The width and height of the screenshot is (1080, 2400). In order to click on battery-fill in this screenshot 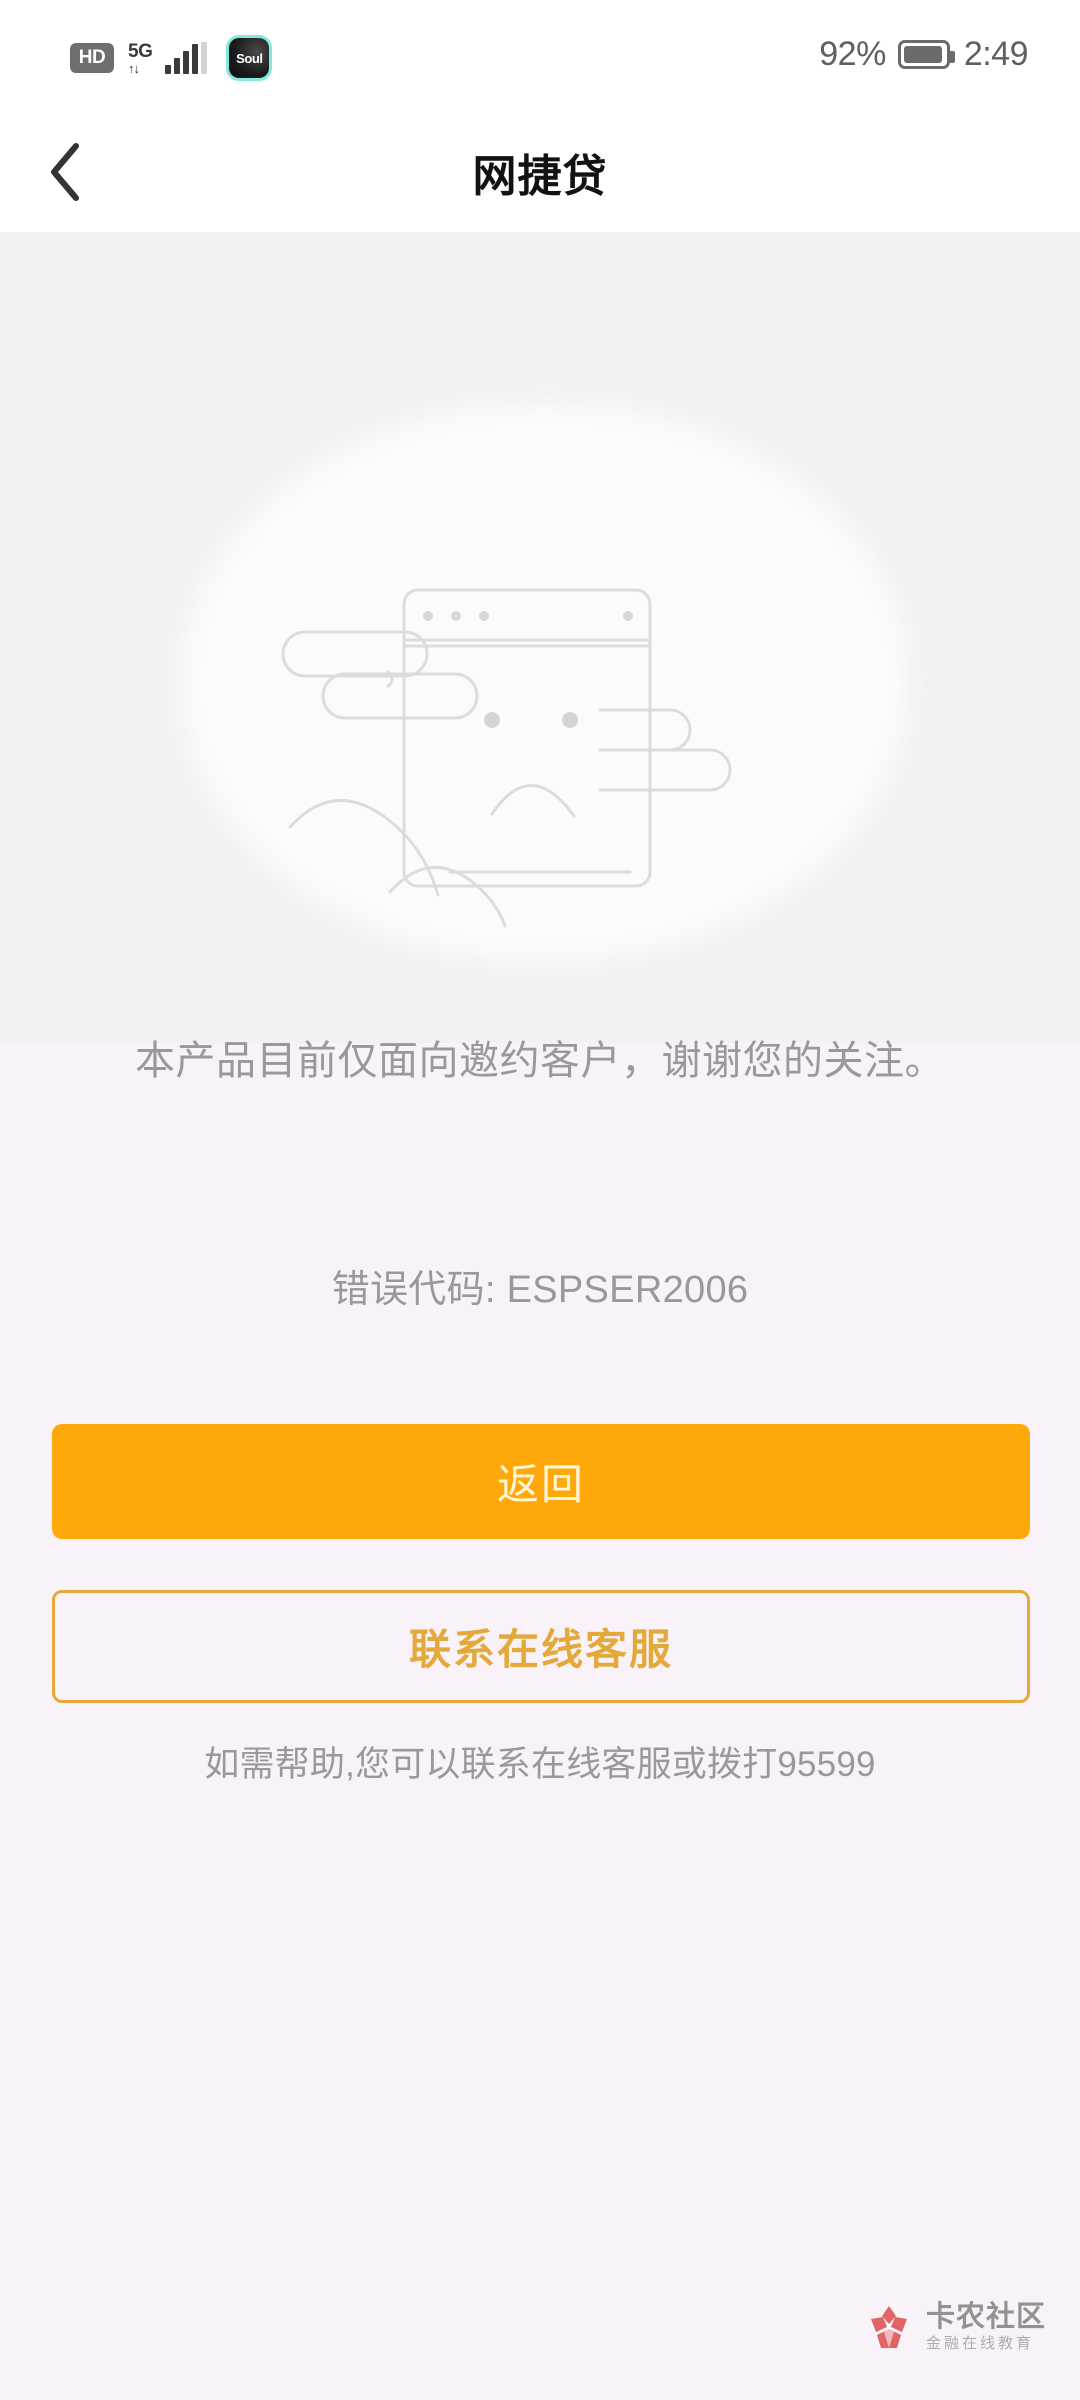, I will do `click(922, 54)`.